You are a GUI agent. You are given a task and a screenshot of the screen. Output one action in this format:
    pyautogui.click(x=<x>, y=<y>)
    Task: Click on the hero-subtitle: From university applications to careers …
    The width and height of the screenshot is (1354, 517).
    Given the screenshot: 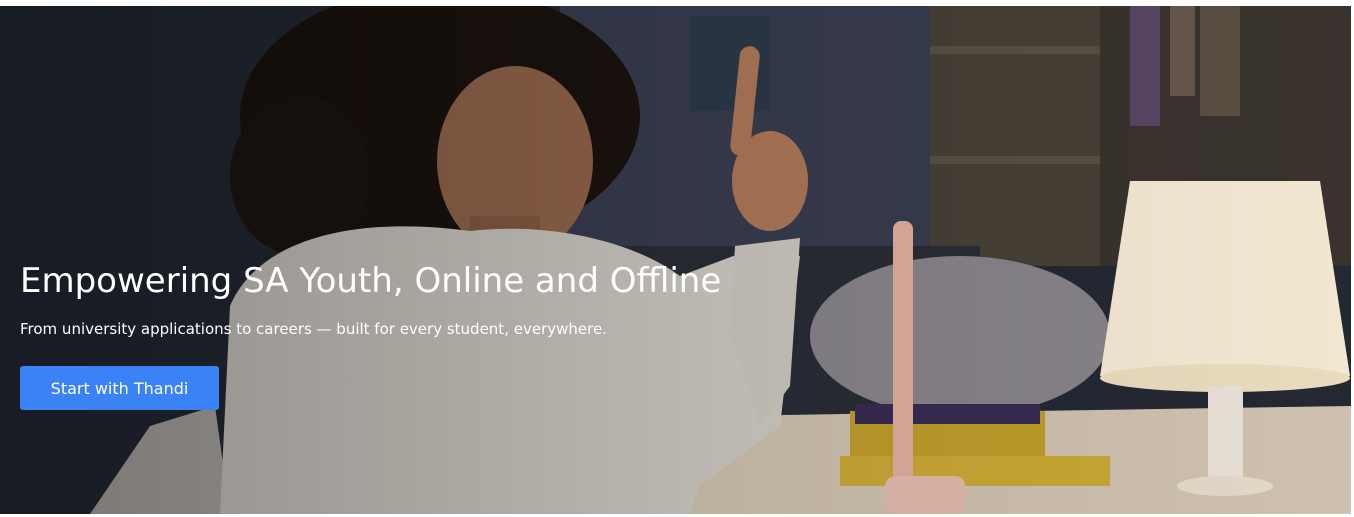 What is the action you would take?
    pyautogui.click(x=313, y=329)
    